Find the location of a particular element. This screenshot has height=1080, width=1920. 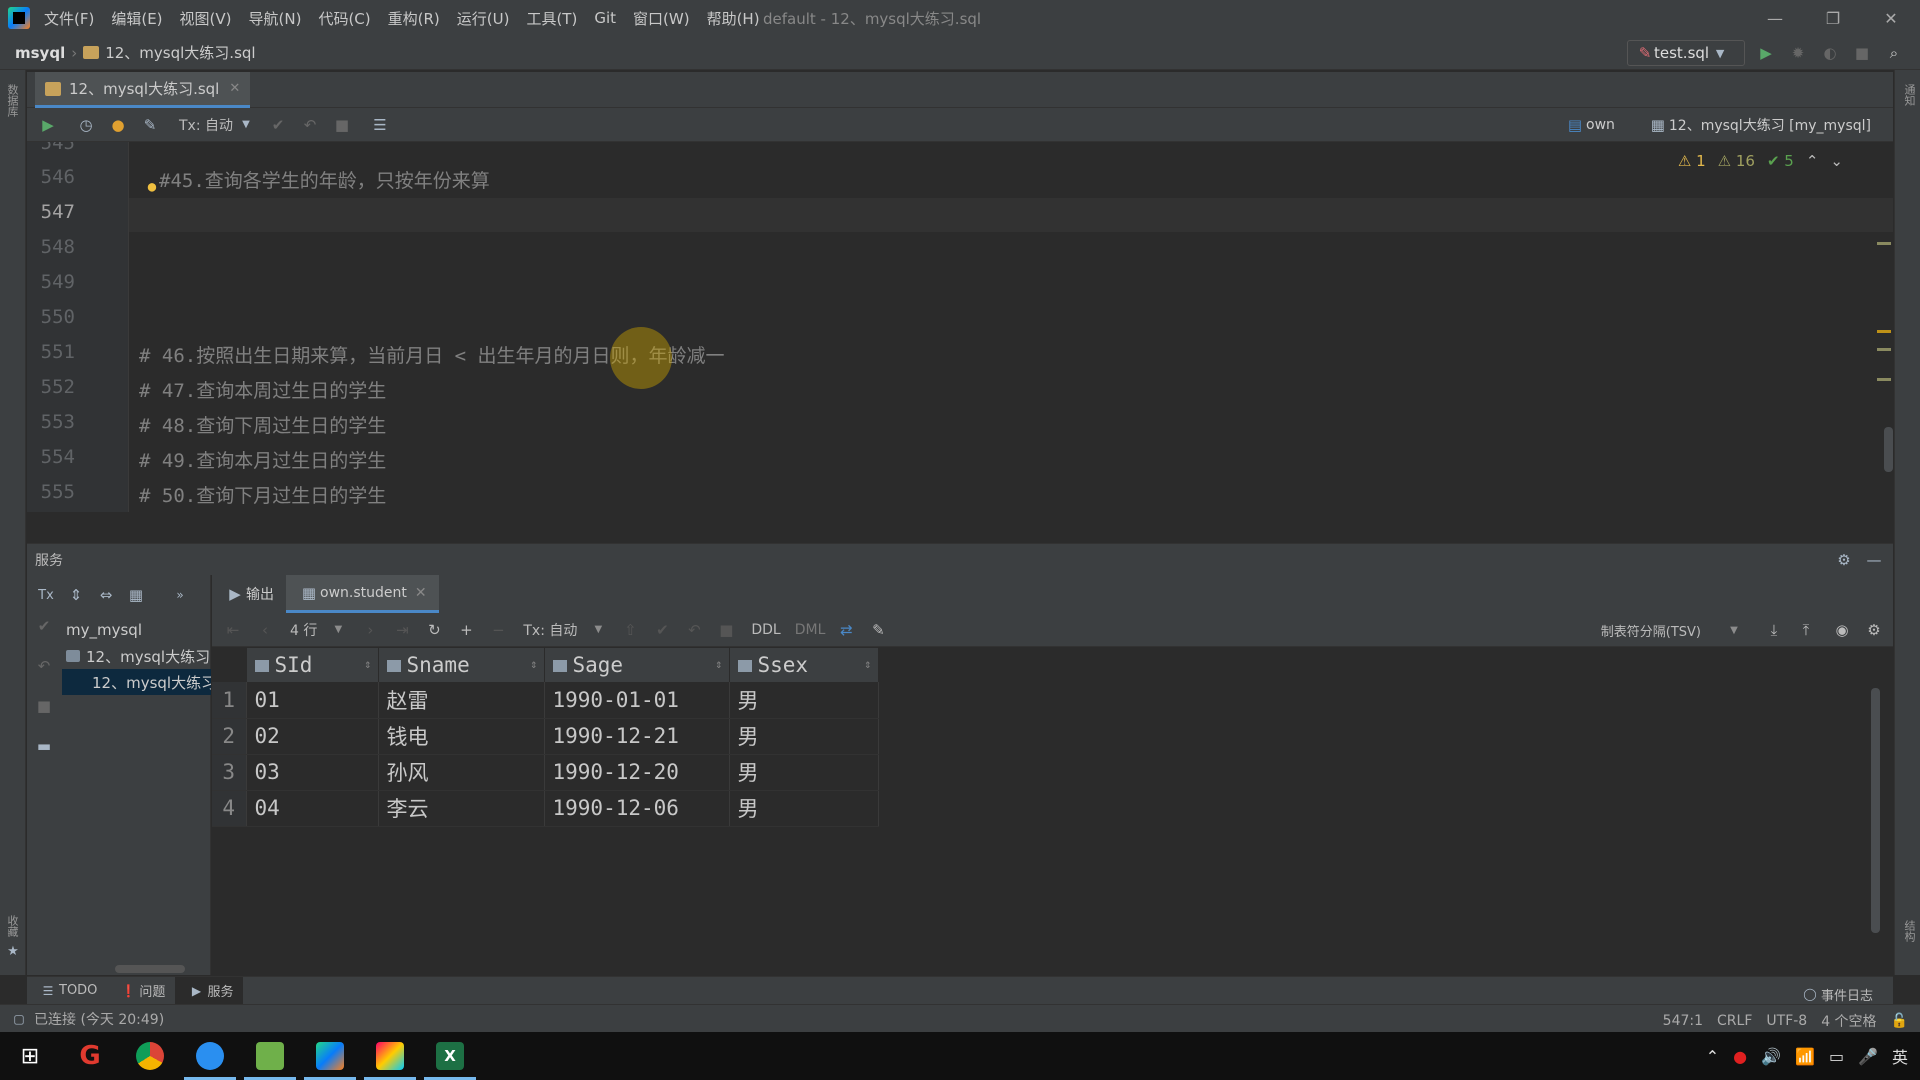

editor-tab-sql: 12、mysql大练习.sql ✕ is located at coordinates (143, 90).